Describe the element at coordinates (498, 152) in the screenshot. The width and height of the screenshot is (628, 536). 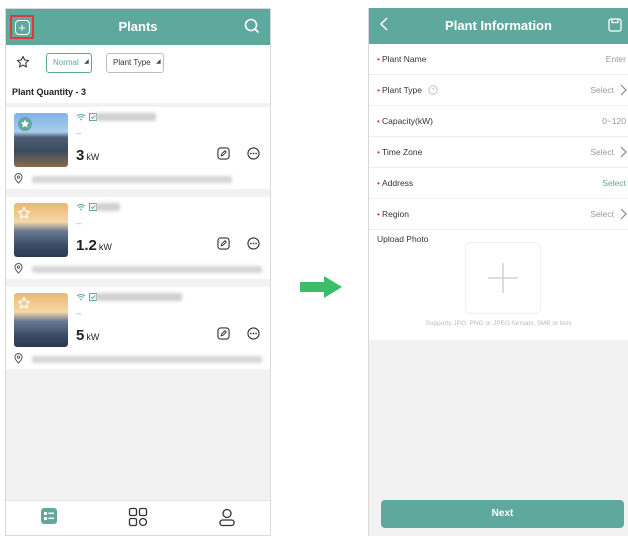
I see `time-zone-field: • Time Zone Select` at that location.